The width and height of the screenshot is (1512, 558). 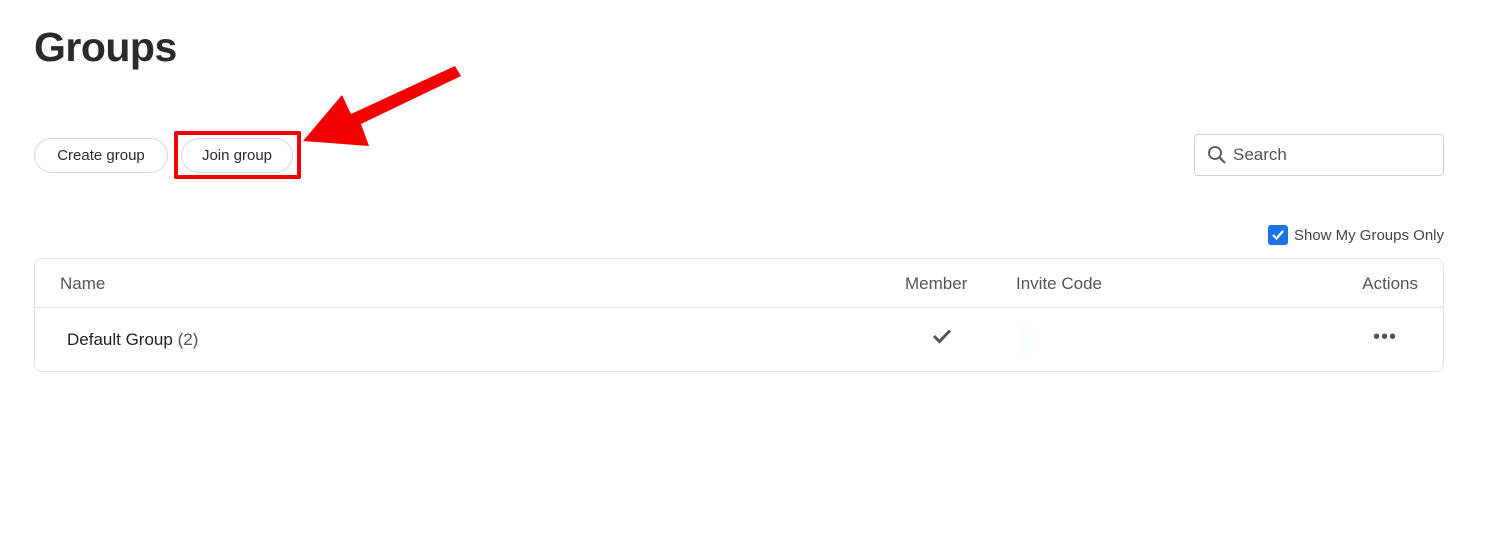 I want to click on search-input, so click(x=1328, y=155).